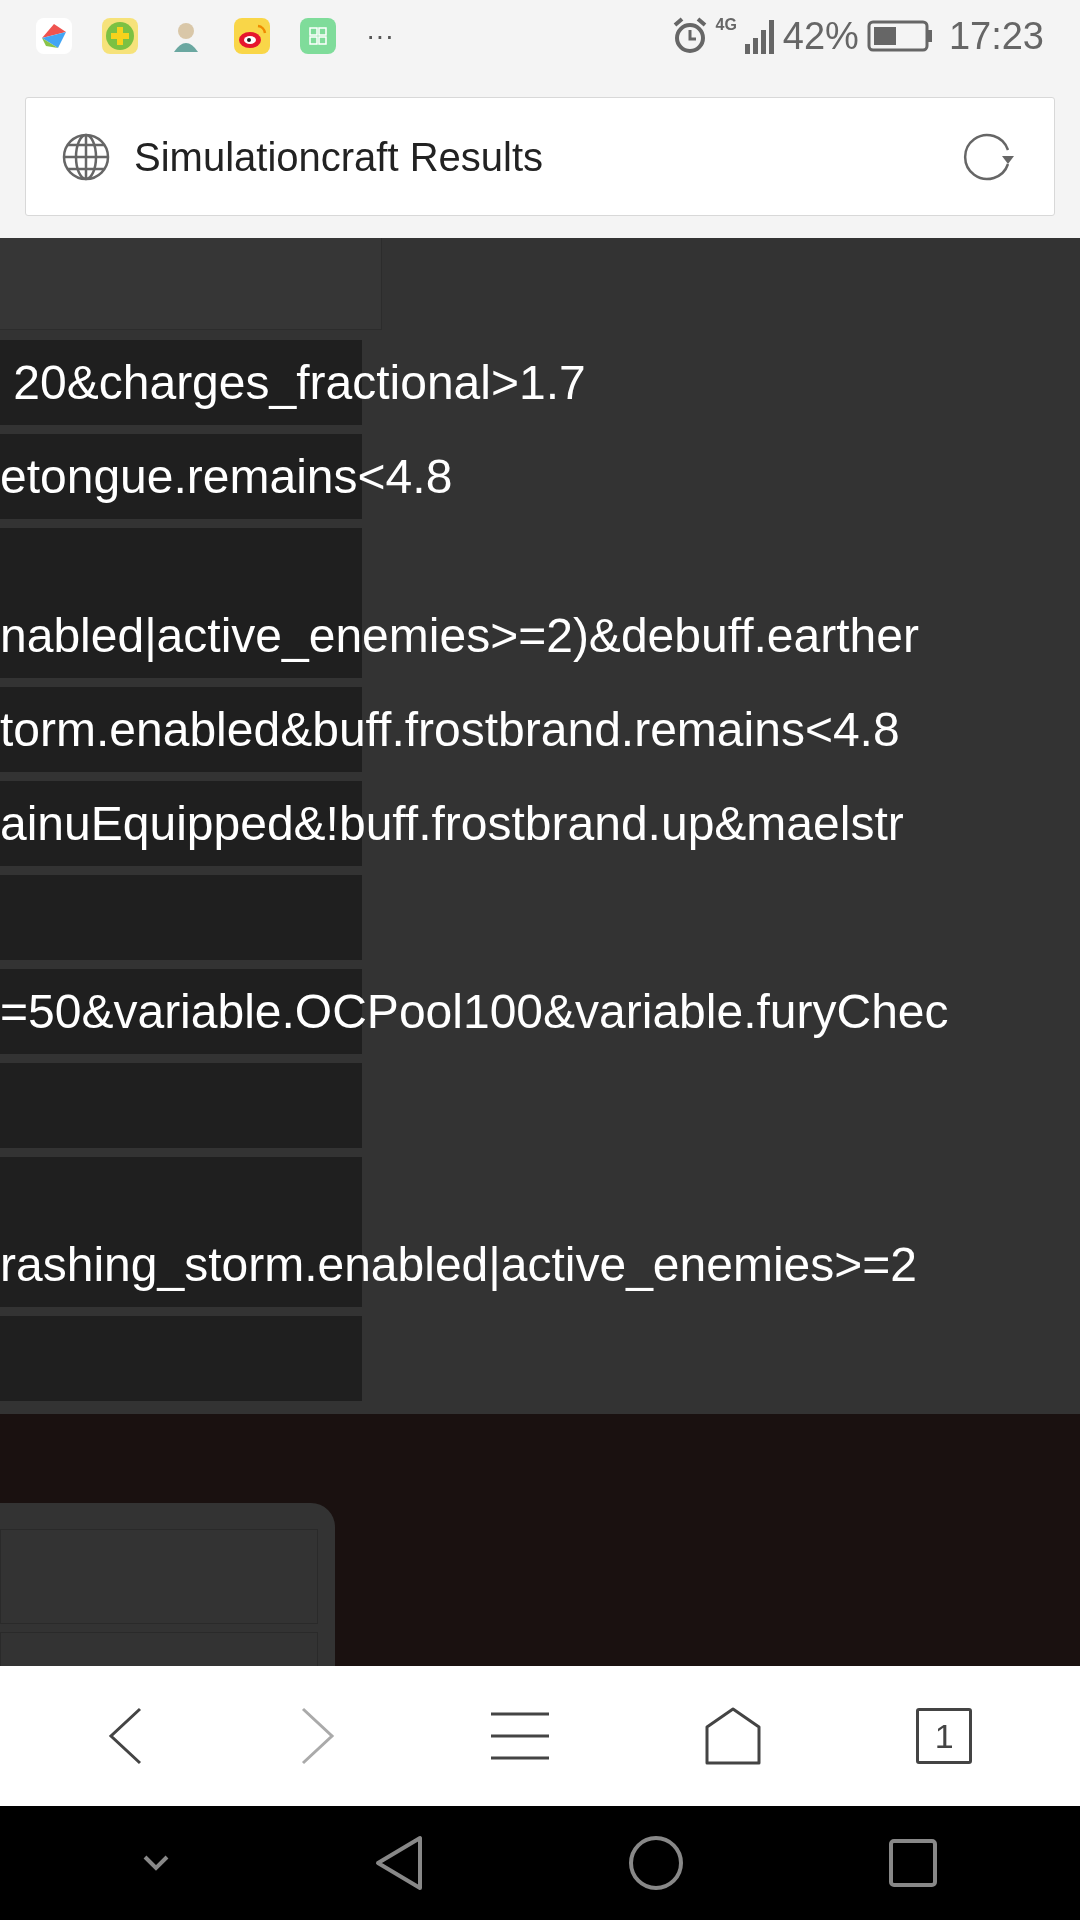 The width and height of the screenshot is (1080, 1920). Describe the element at coordinates (726, 25) in the screenshot. I see `network-type: 4G` at that location.